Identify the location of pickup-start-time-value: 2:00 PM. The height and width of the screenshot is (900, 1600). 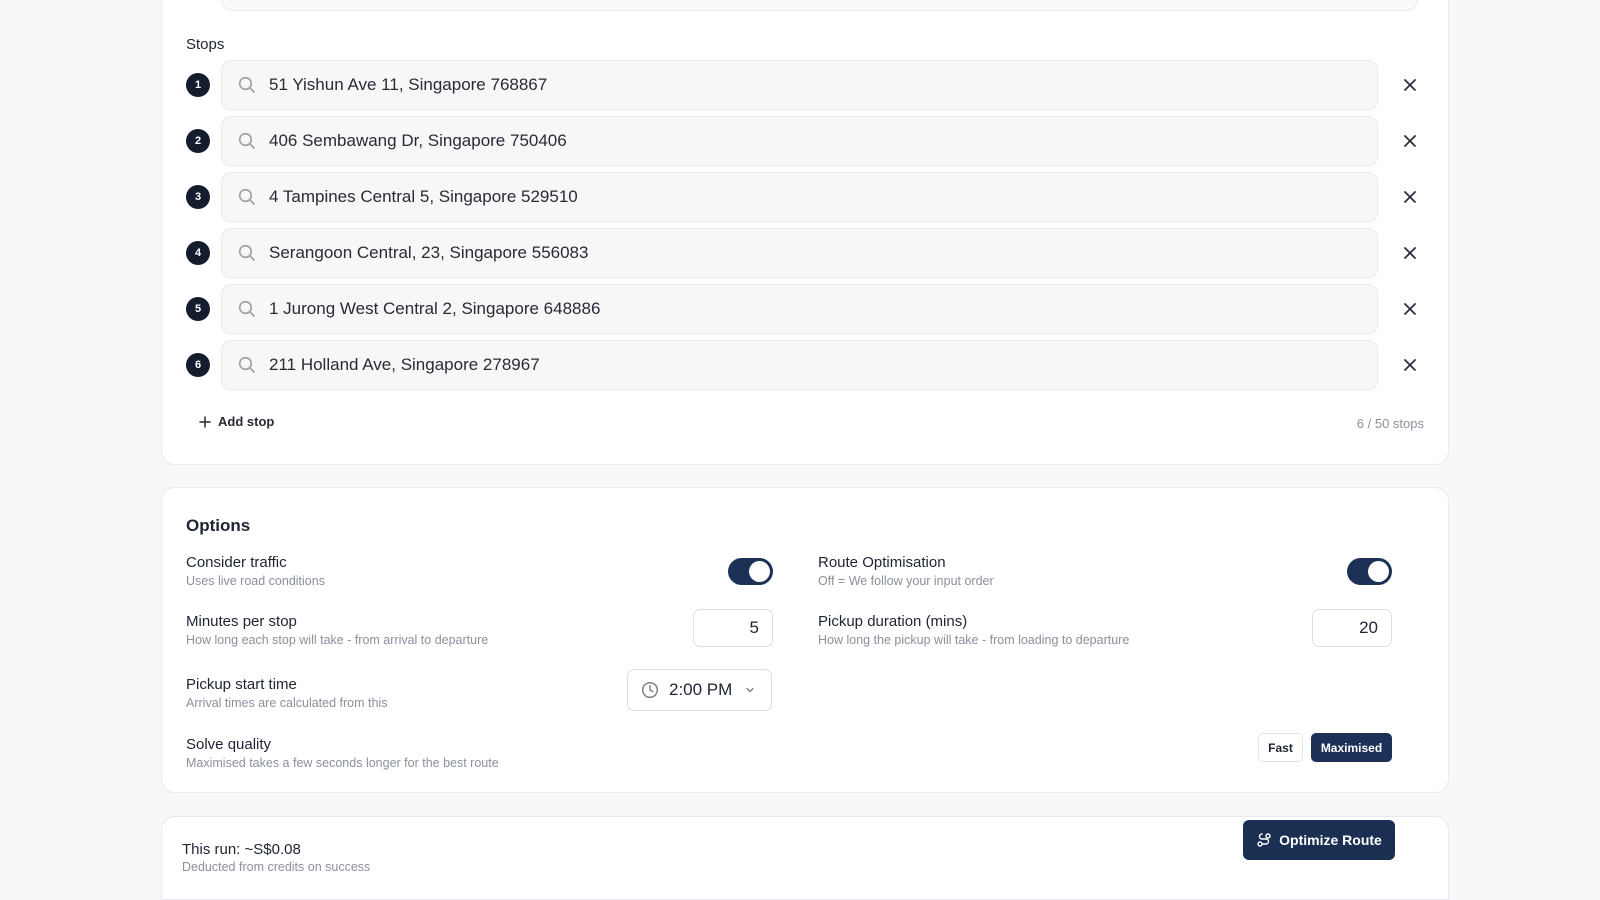
(701, 689).